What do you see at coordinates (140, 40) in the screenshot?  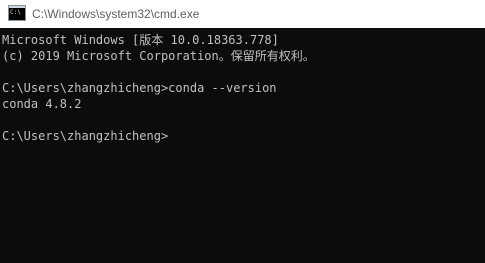 I see `console-line-version: Microsoft Windows [版本 10.0.18363.778]` at bounding box center [140, 40].